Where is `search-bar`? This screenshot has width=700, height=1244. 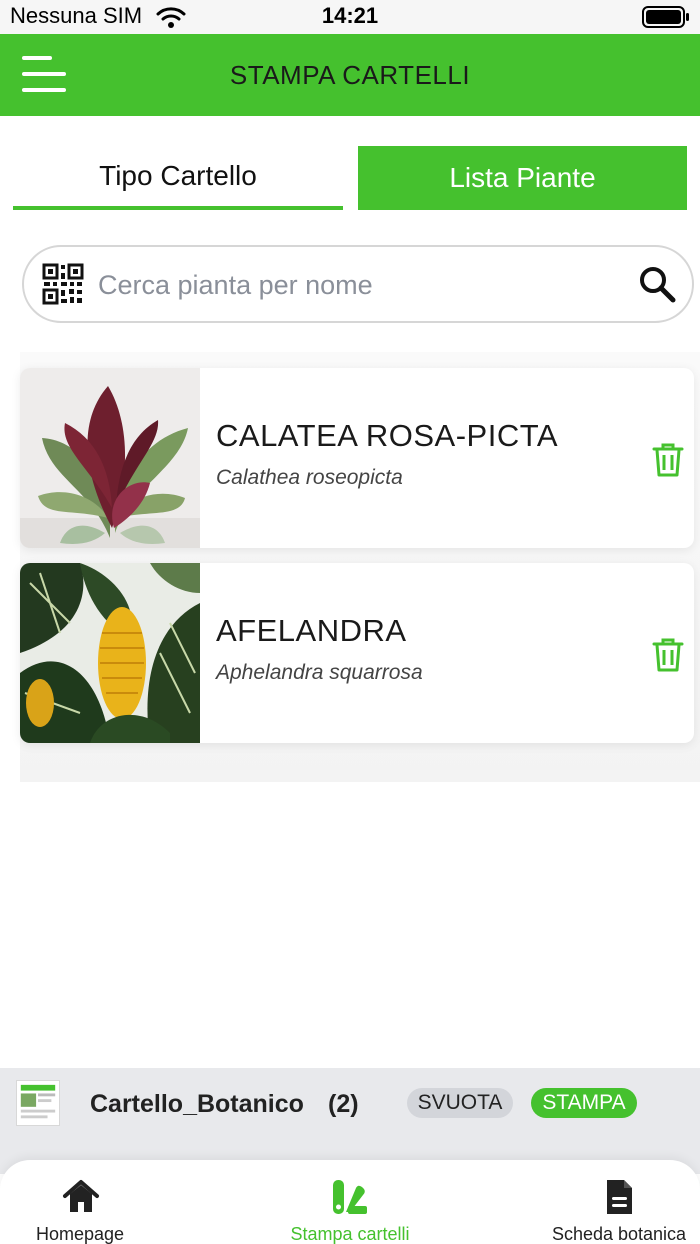
search-bar is located at coordinates (358, 284).